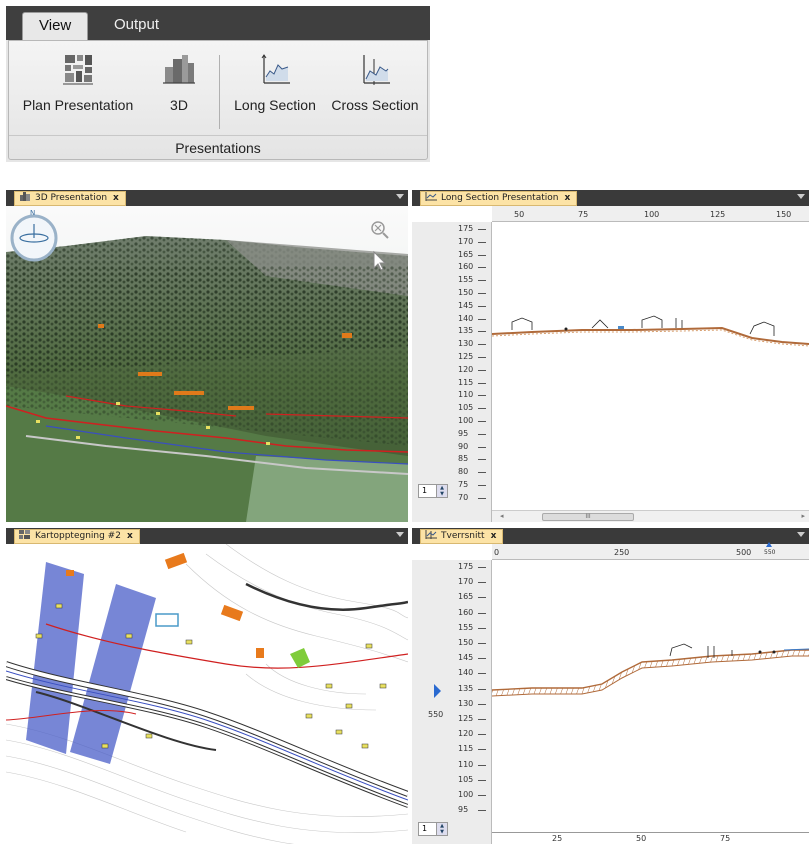  Describe the element at coordinates (466, 612) in the screenshot. I see `y-tick: 160` at that location.